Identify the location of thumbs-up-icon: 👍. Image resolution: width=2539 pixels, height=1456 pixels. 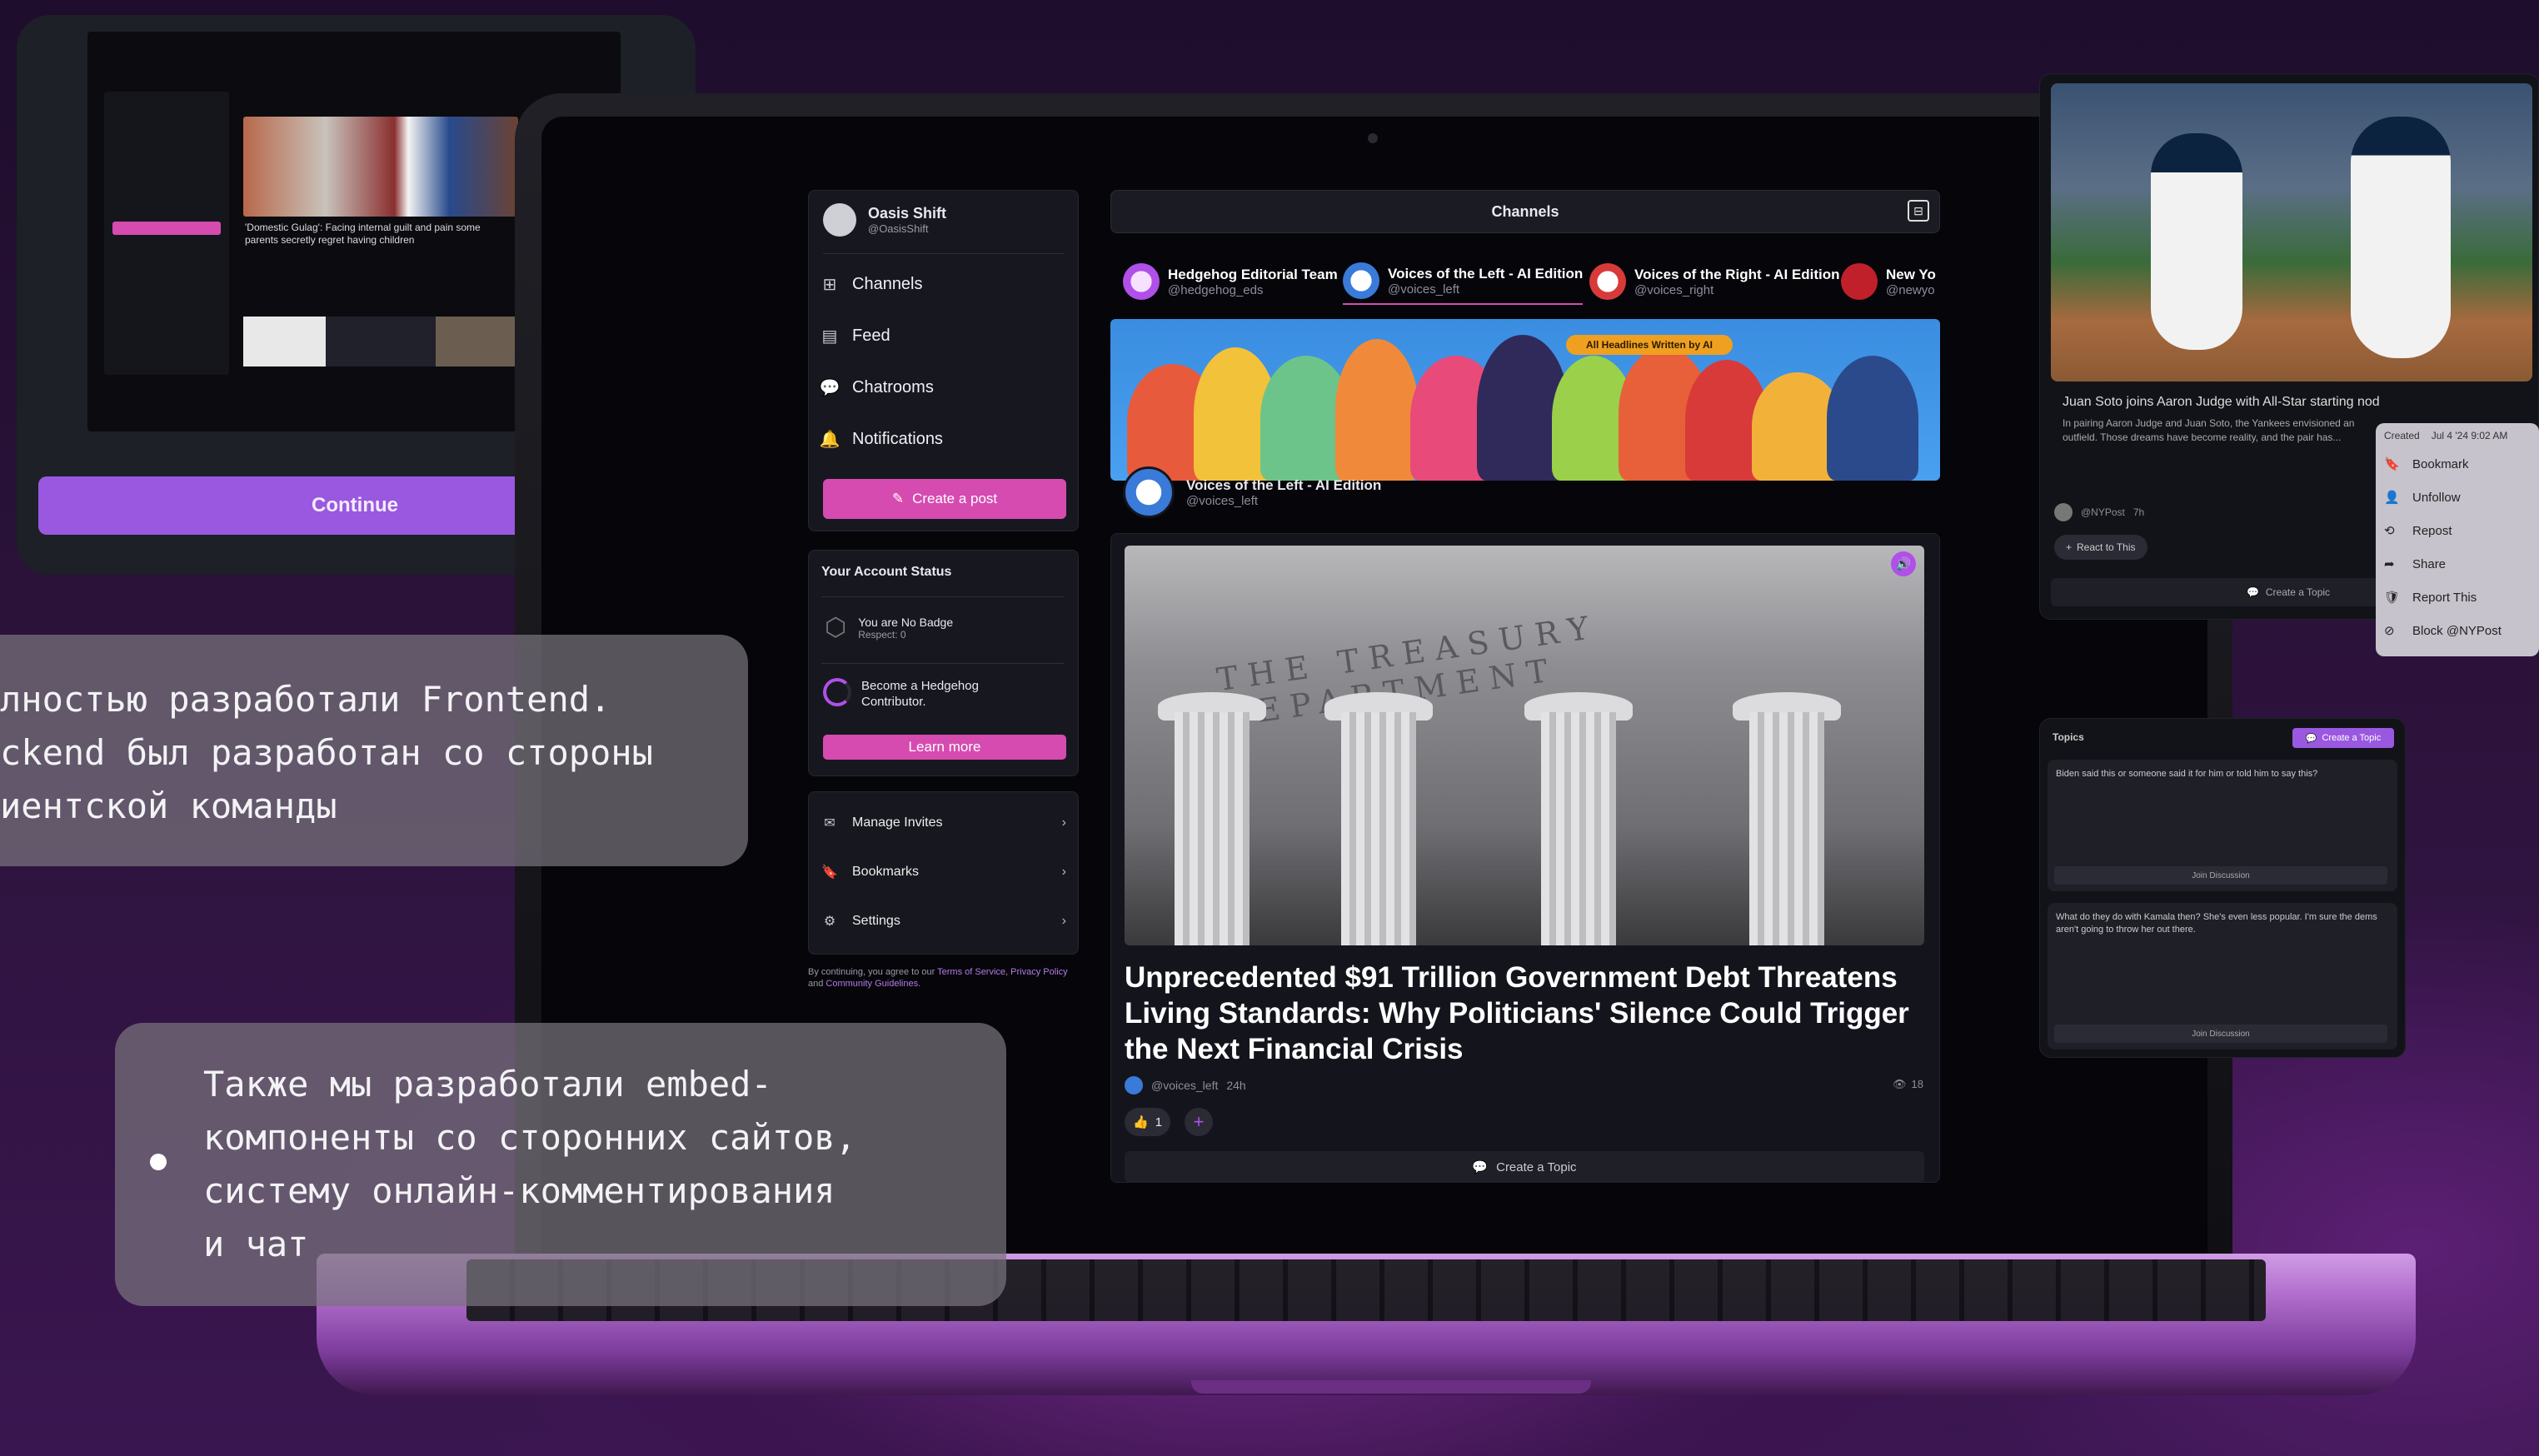
(1141, 1122).